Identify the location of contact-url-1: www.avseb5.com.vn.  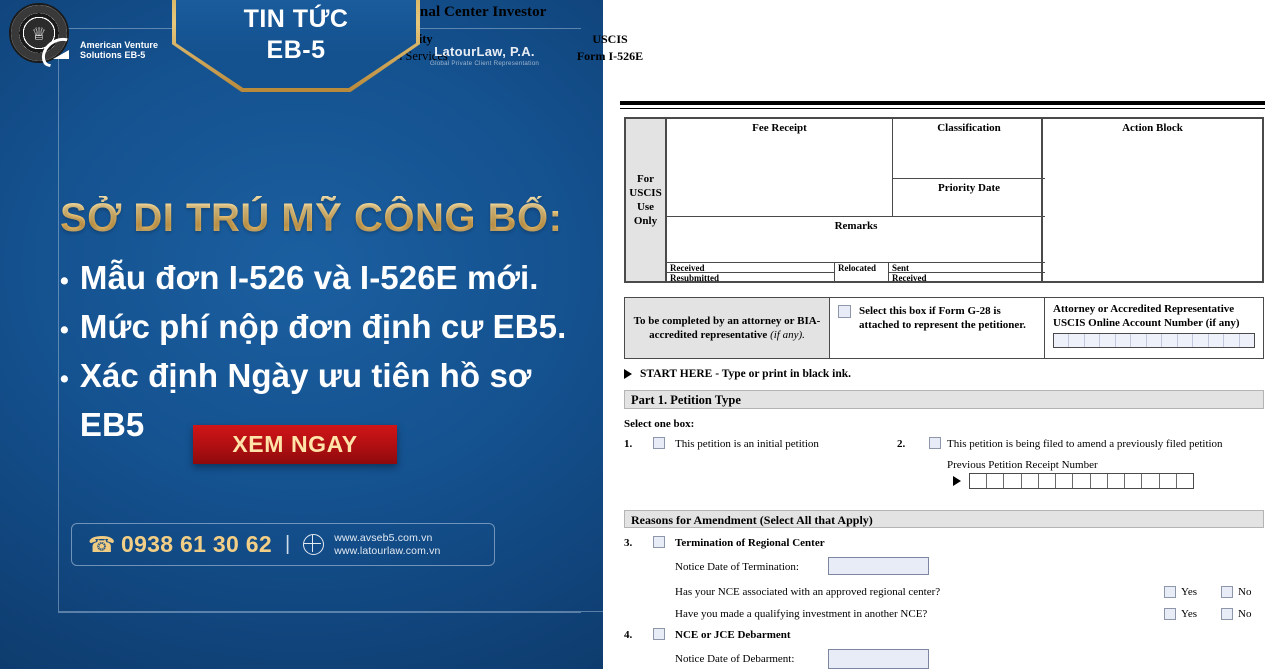
(383, 538).